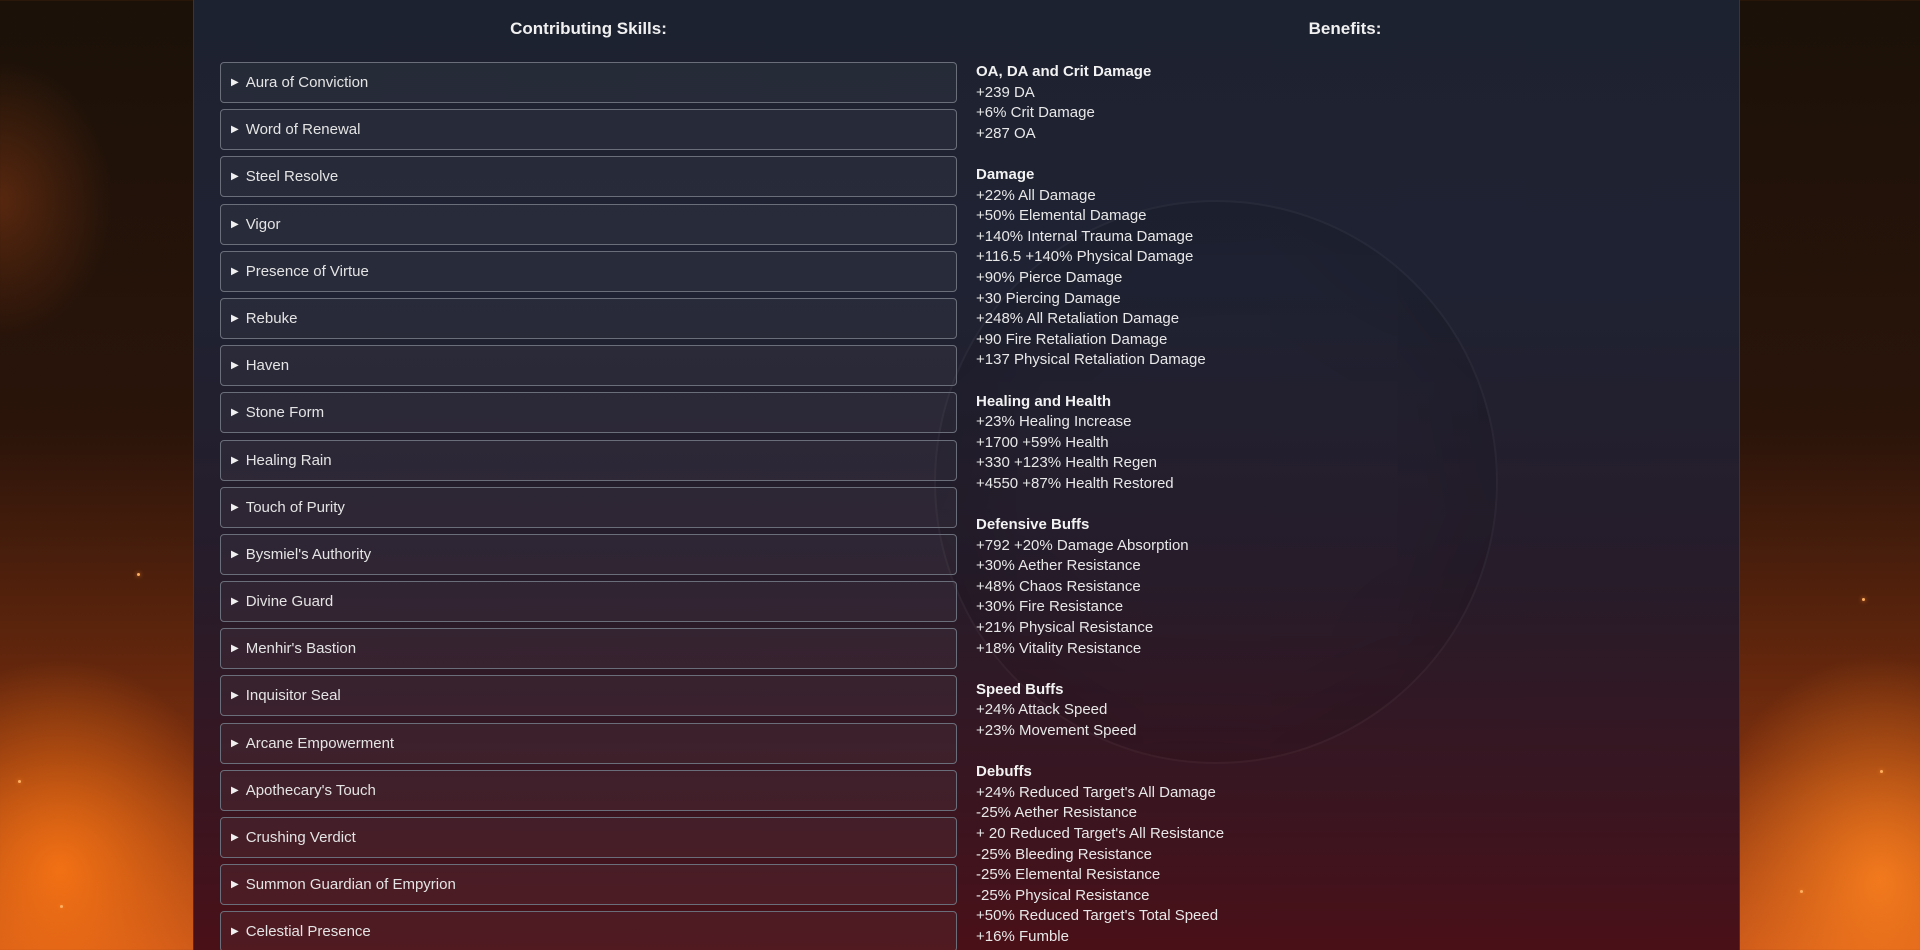 The width and height of the screenshot is (1920, 950). I want to click on skill-item: ▶ Crushing Verdict, so click(588, 837).